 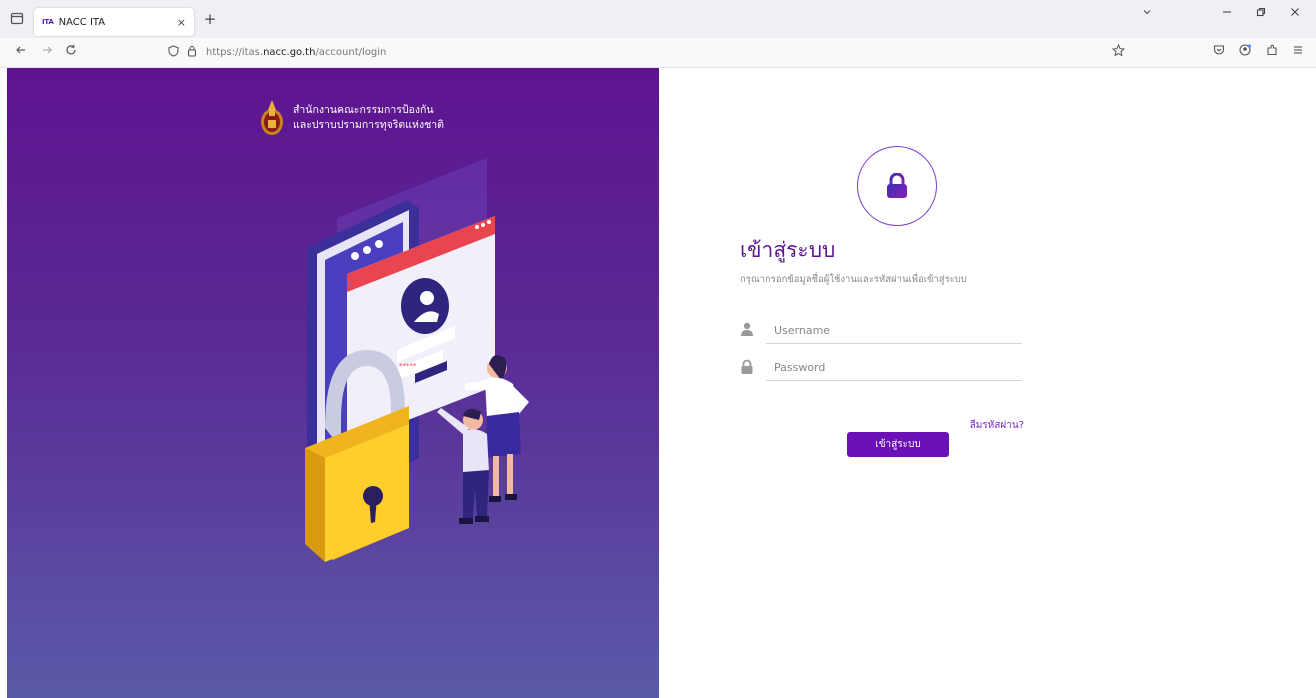 What do you see at coordinates (898, 444) in the screenshot?
I see `login-button: เข้าสู่ระบบ` at bounding box center [898, 444].